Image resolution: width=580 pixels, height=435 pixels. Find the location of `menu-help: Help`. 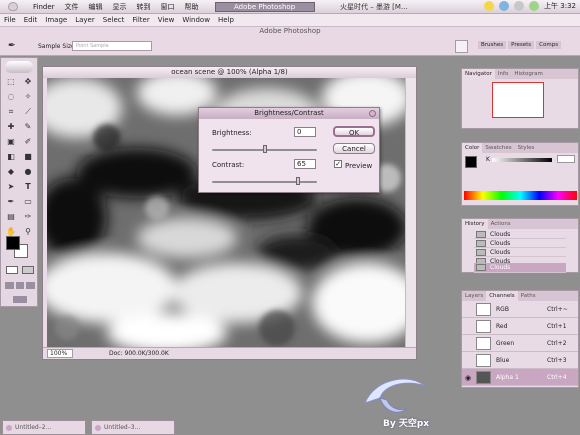

menu-help: Help is located at coordinates (226, 20).